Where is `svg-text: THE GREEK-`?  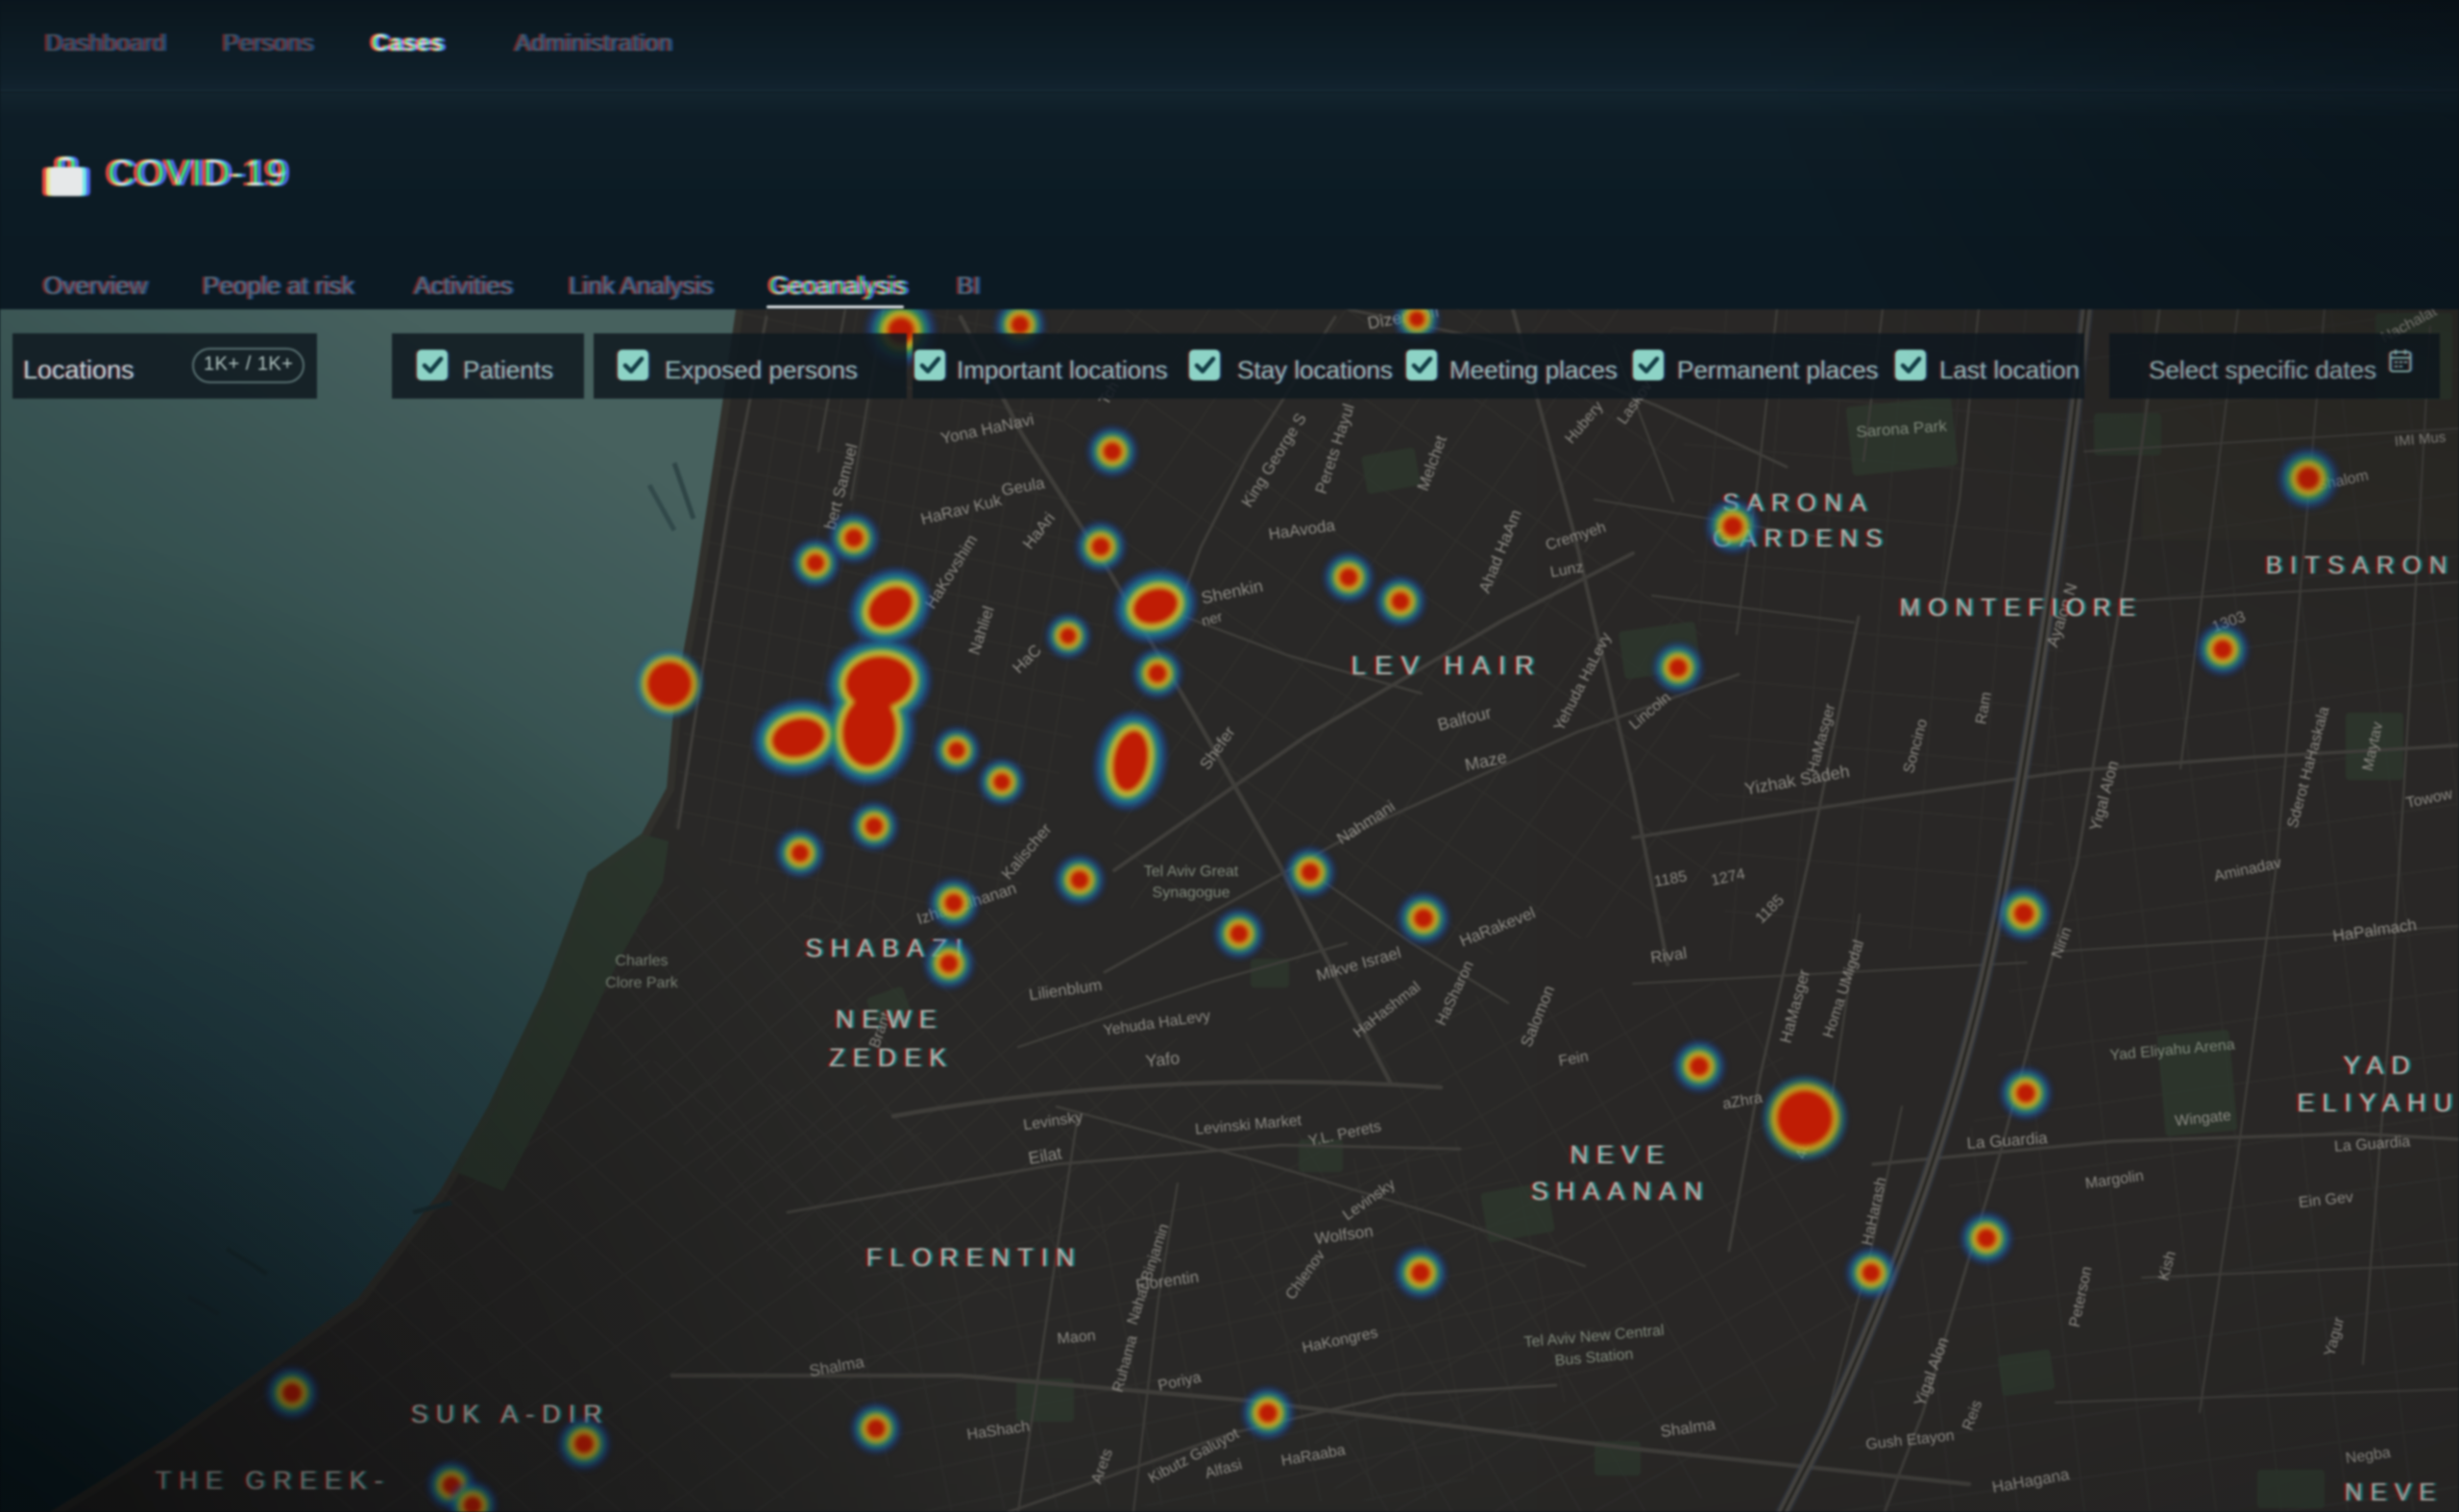 svg-text: THE GREEK- is located at coordinates (272, 1480).